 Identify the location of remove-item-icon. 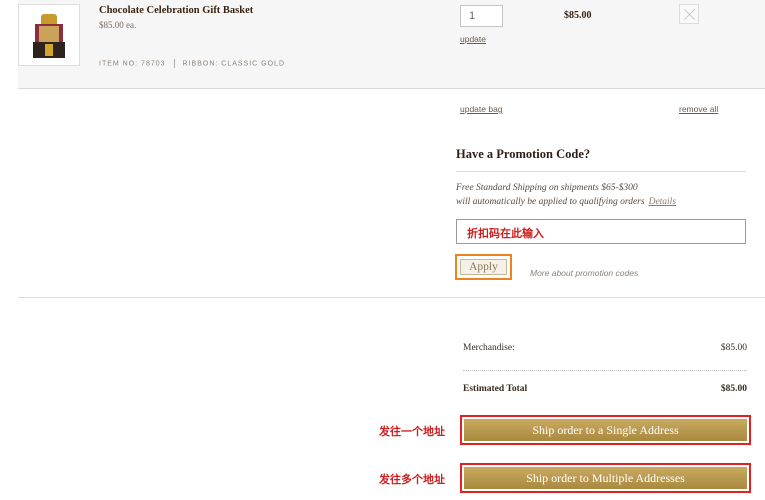
(689, 14).